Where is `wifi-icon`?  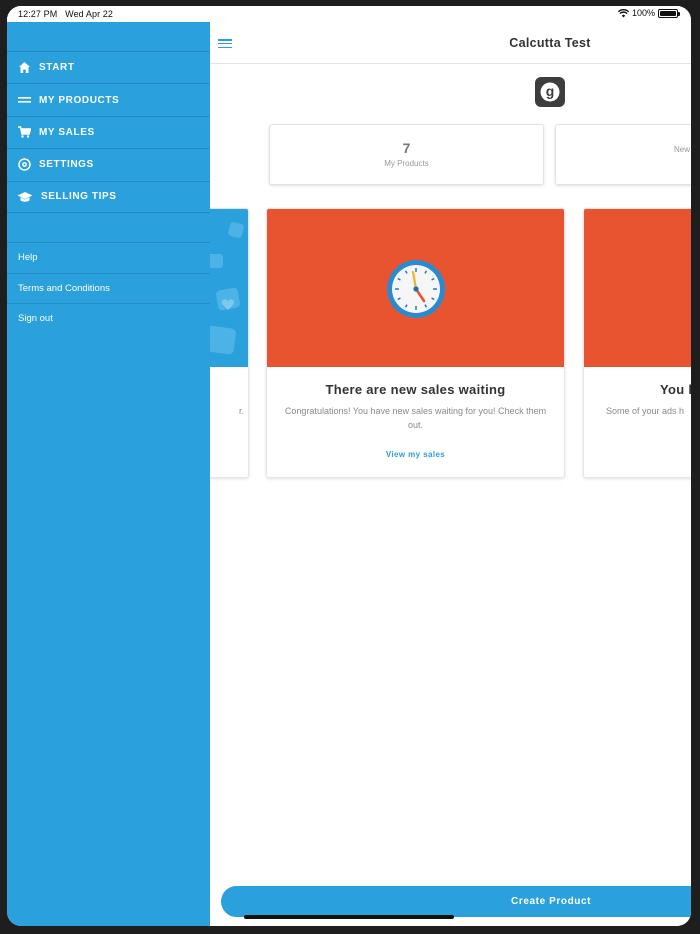
wifi-icon is located at coordinates (623, 12).